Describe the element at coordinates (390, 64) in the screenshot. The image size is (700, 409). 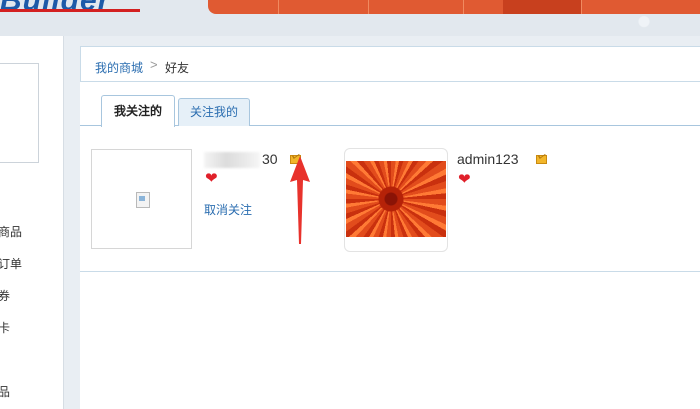
I see `breadcrumb: 我的商城 > 好友` at that location.